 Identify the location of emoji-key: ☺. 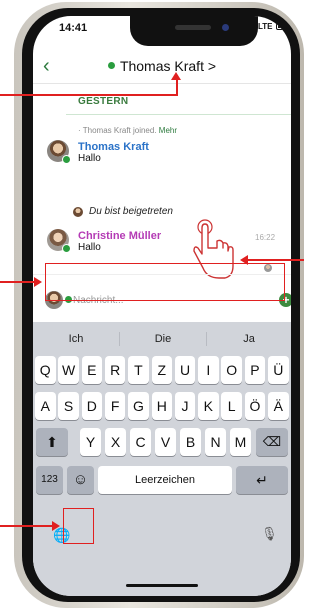
(80, 480).